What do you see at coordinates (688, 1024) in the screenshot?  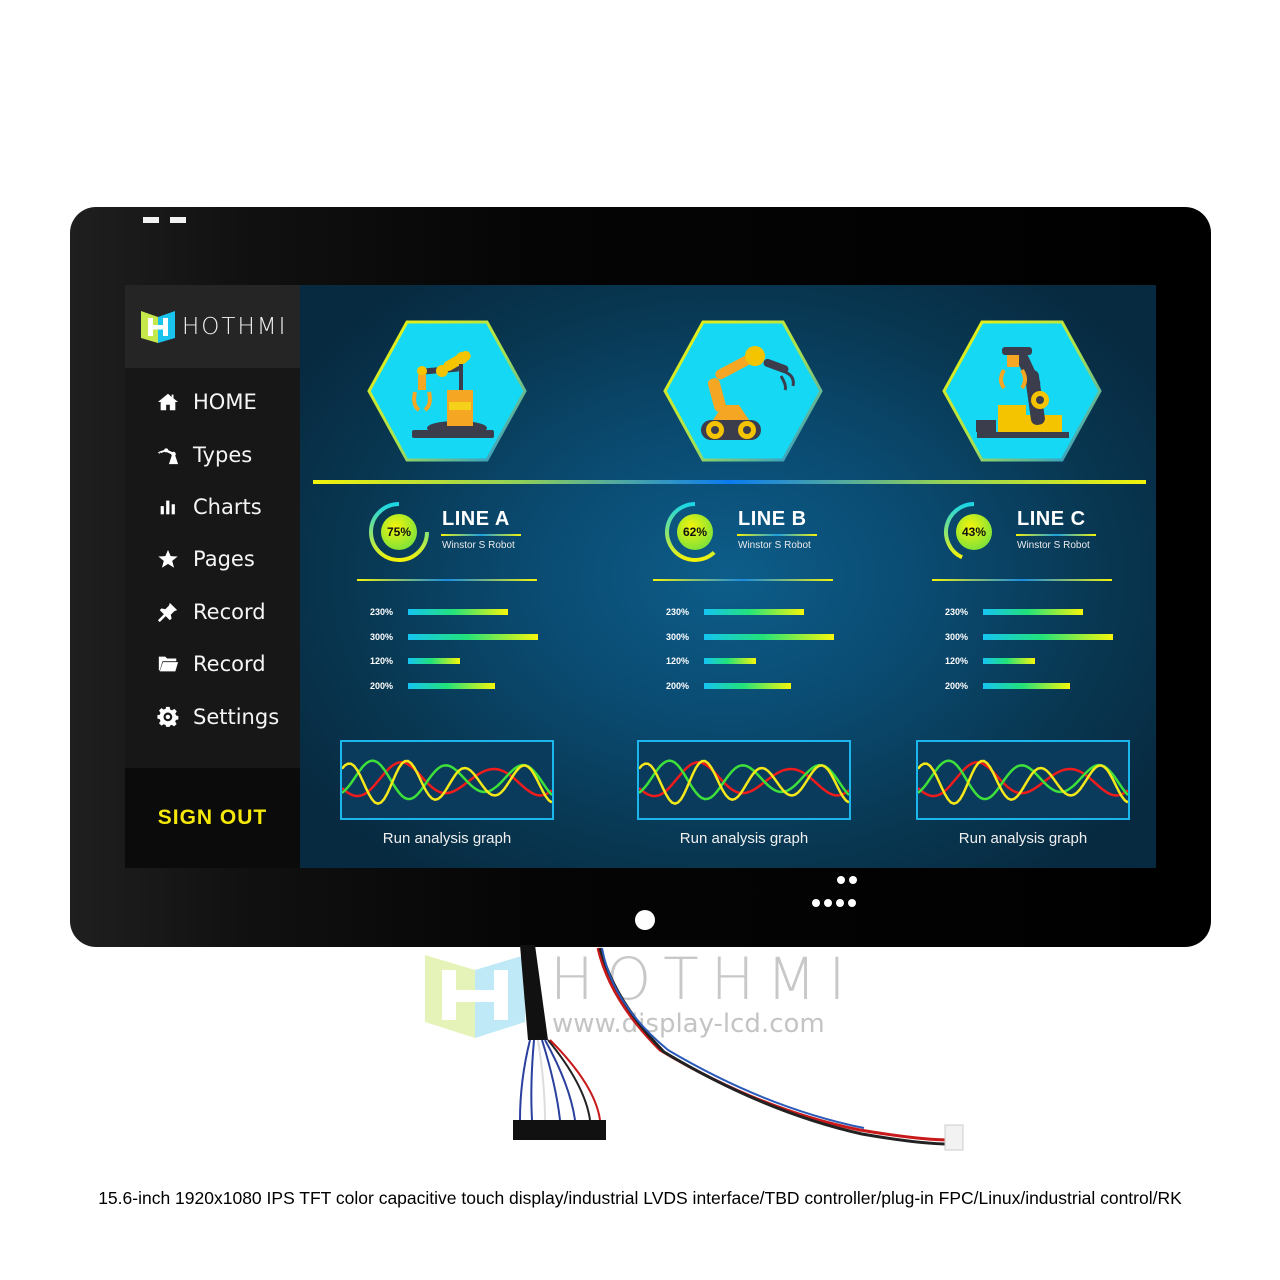 I see `watermark-url: www.display-lcd.com` at bounding box center [688, 1024].